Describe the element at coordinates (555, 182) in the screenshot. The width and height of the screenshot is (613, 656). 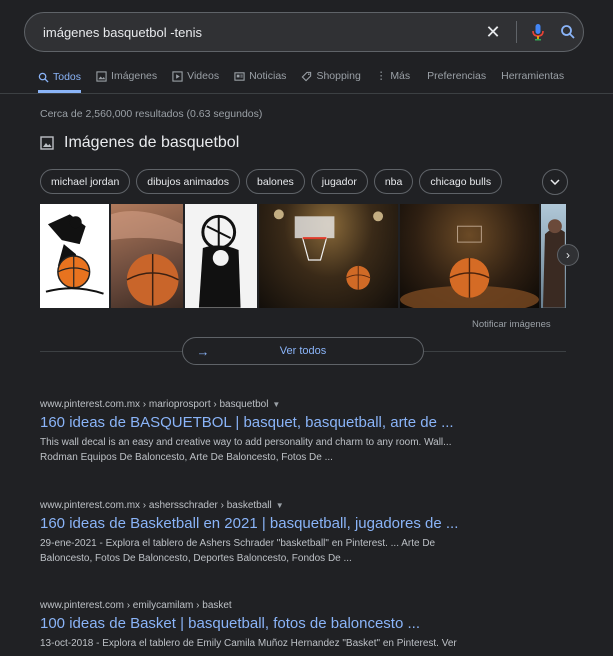
I see `chevron-down-icon` at that location.